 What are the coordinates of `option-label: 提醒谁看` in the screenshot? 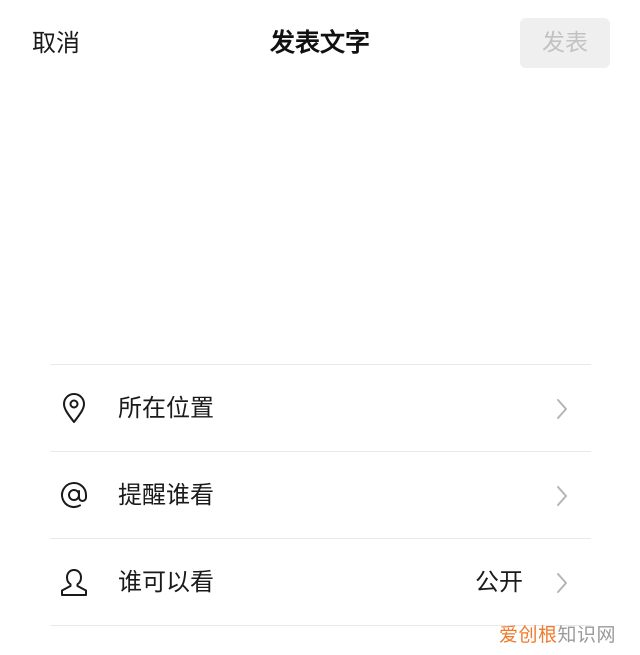 It's located at (166, 495).